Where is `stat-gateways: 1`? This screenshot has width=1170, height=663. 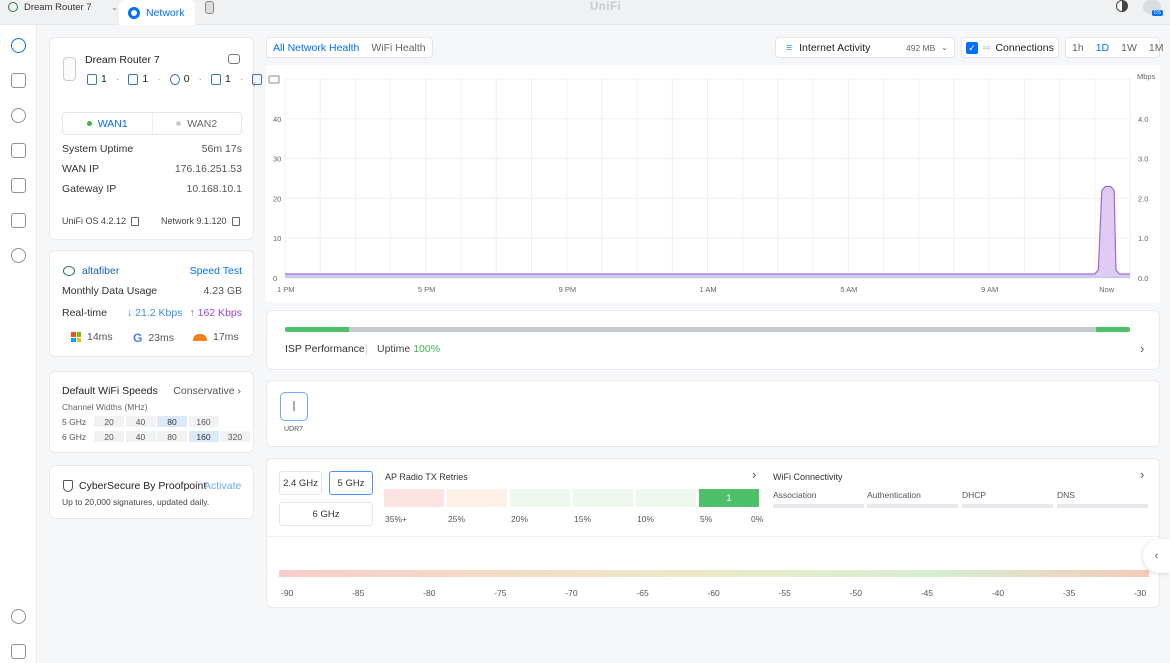
stat-gateways: 1 is located at coordinates (97, 79).